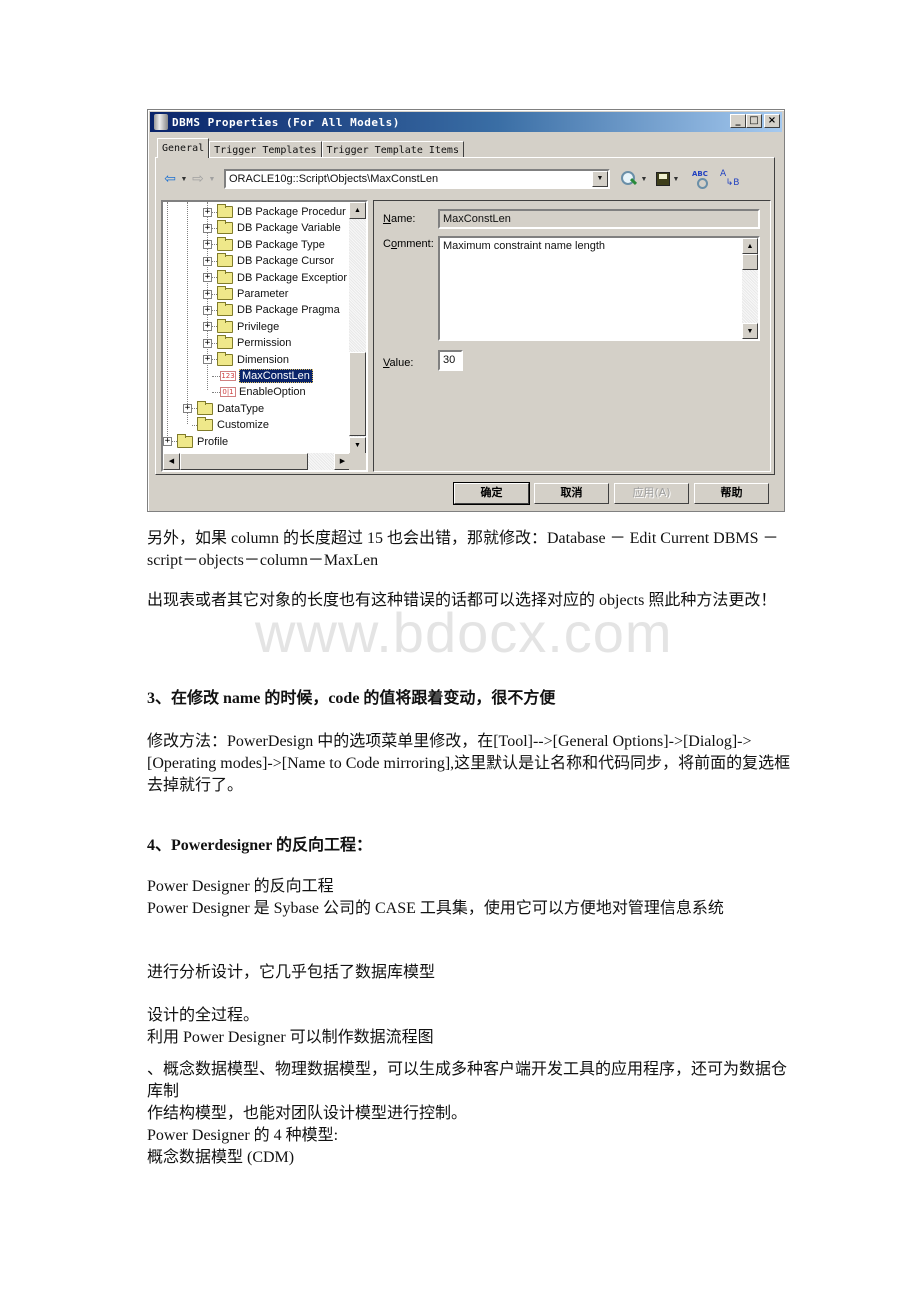 The width and height of the screenshot is (920, 1302). I want to click on database-icon, so click(161, 122).